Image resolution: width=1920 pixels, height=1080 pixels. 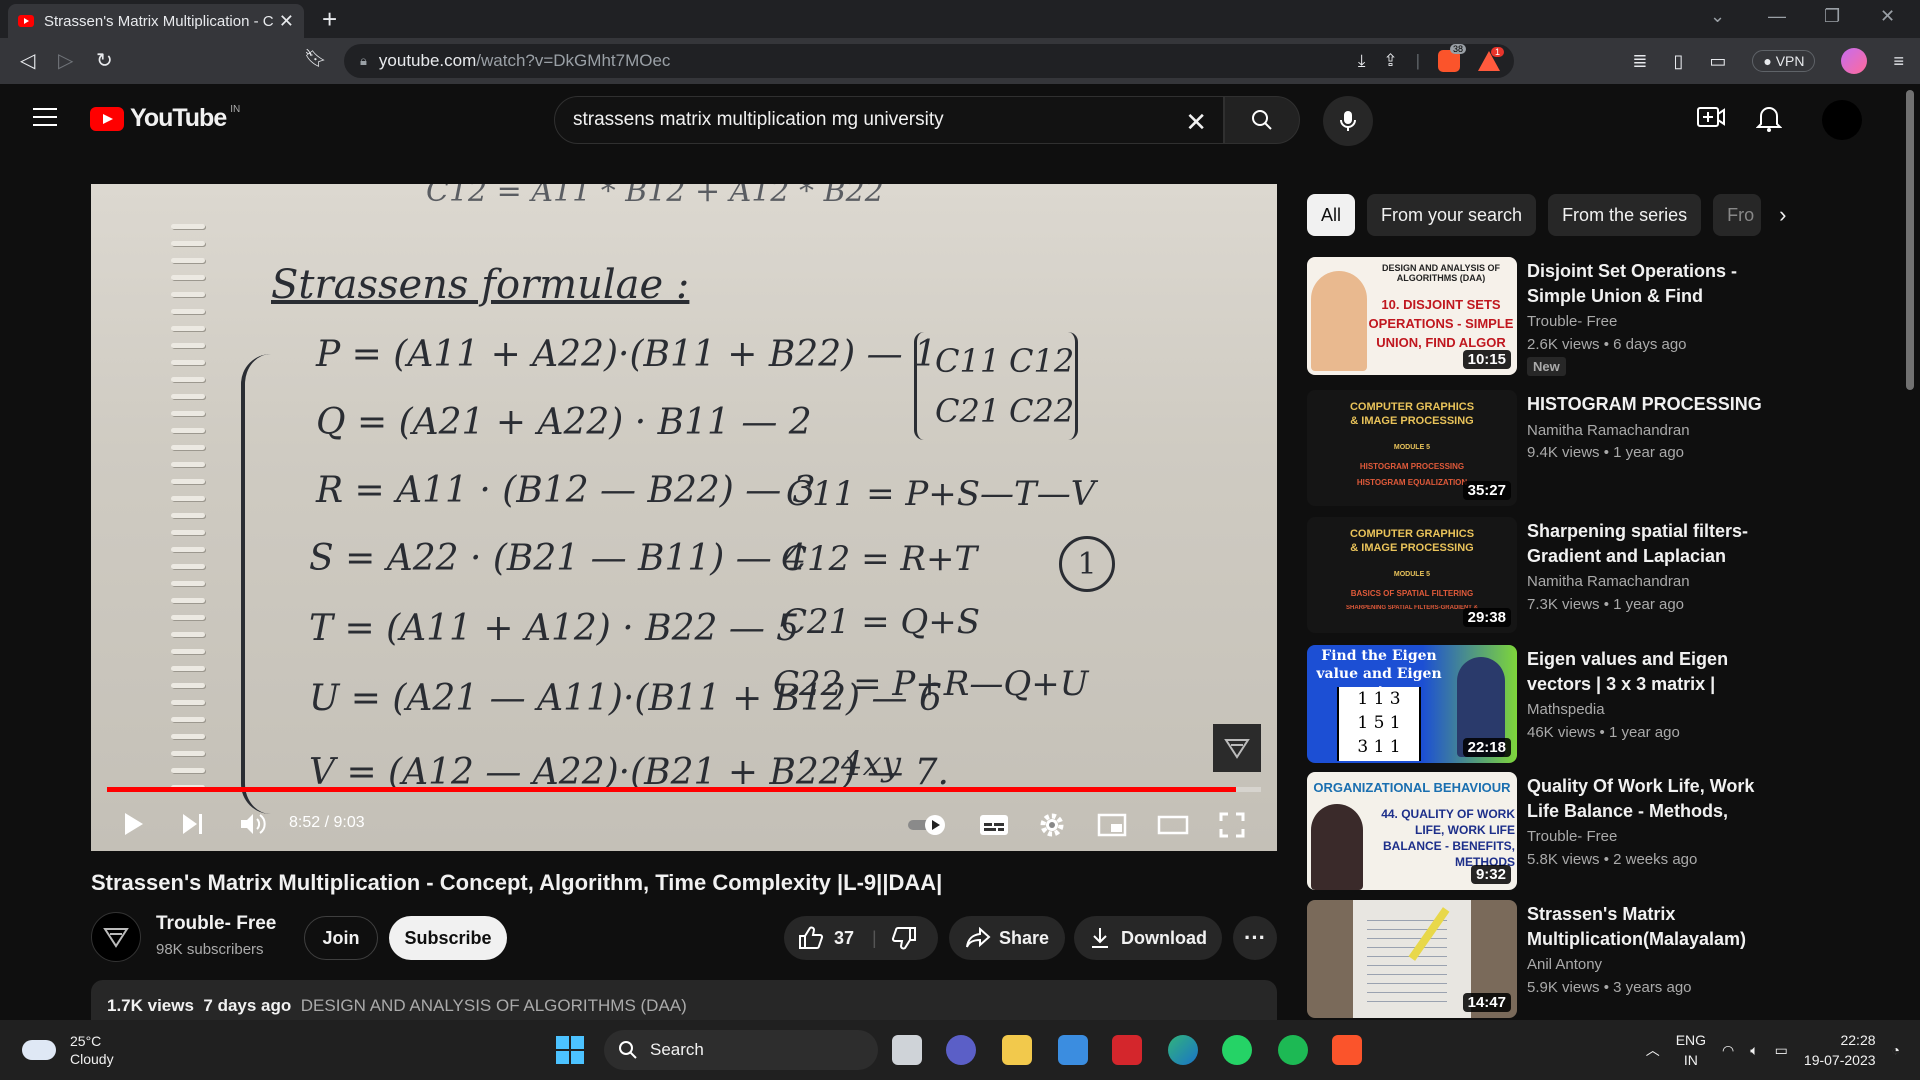 I want to click on tab-search-icon: ⌄, so click(x=1717, y=16).